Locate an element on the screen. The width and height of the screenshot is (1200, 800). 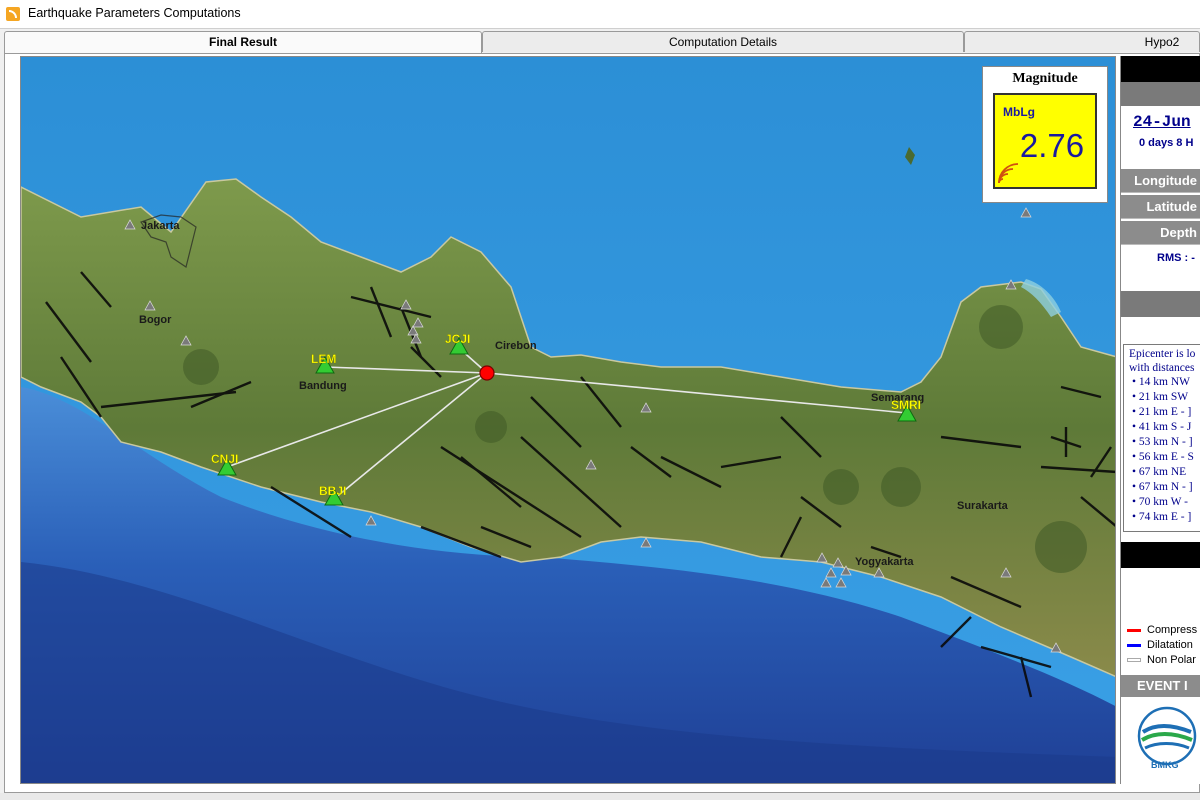
focal-section-bar is located at coordinates (1160, 555).